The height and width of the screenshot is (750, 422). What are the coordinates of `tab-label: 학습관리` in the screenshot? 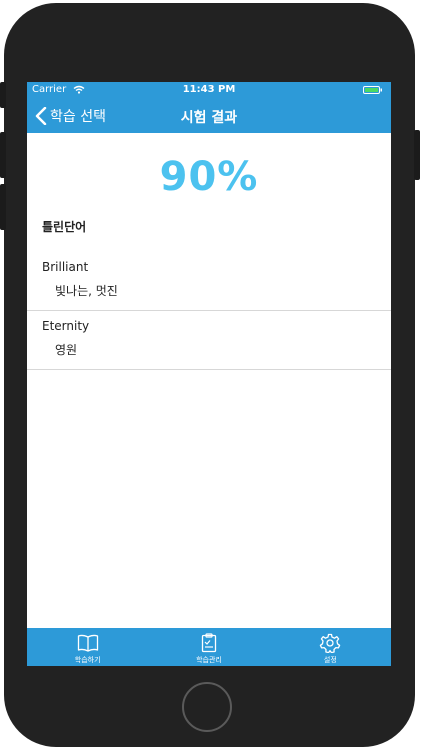 It's located at (209, 660).